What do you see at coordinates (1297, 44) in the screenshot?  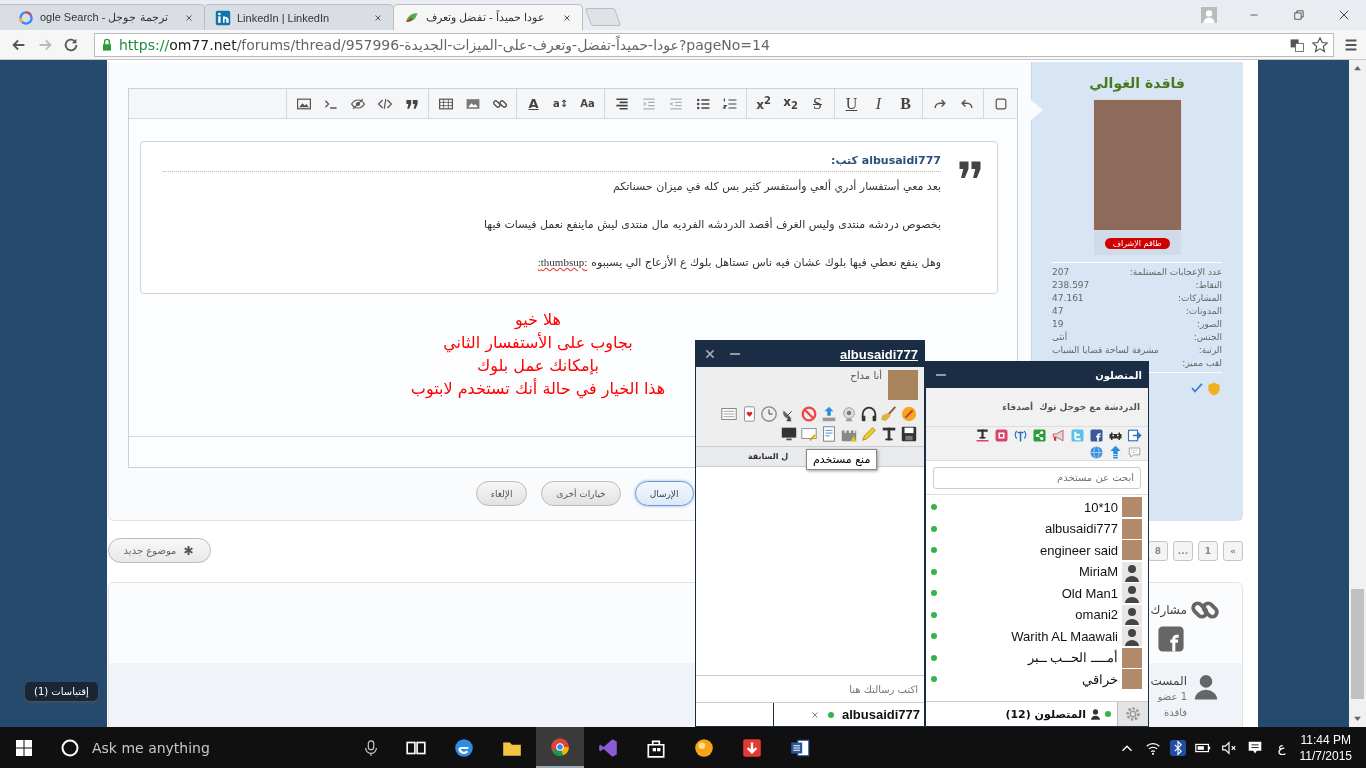 I see `translate-icon` at bounding box center [1297, 44].